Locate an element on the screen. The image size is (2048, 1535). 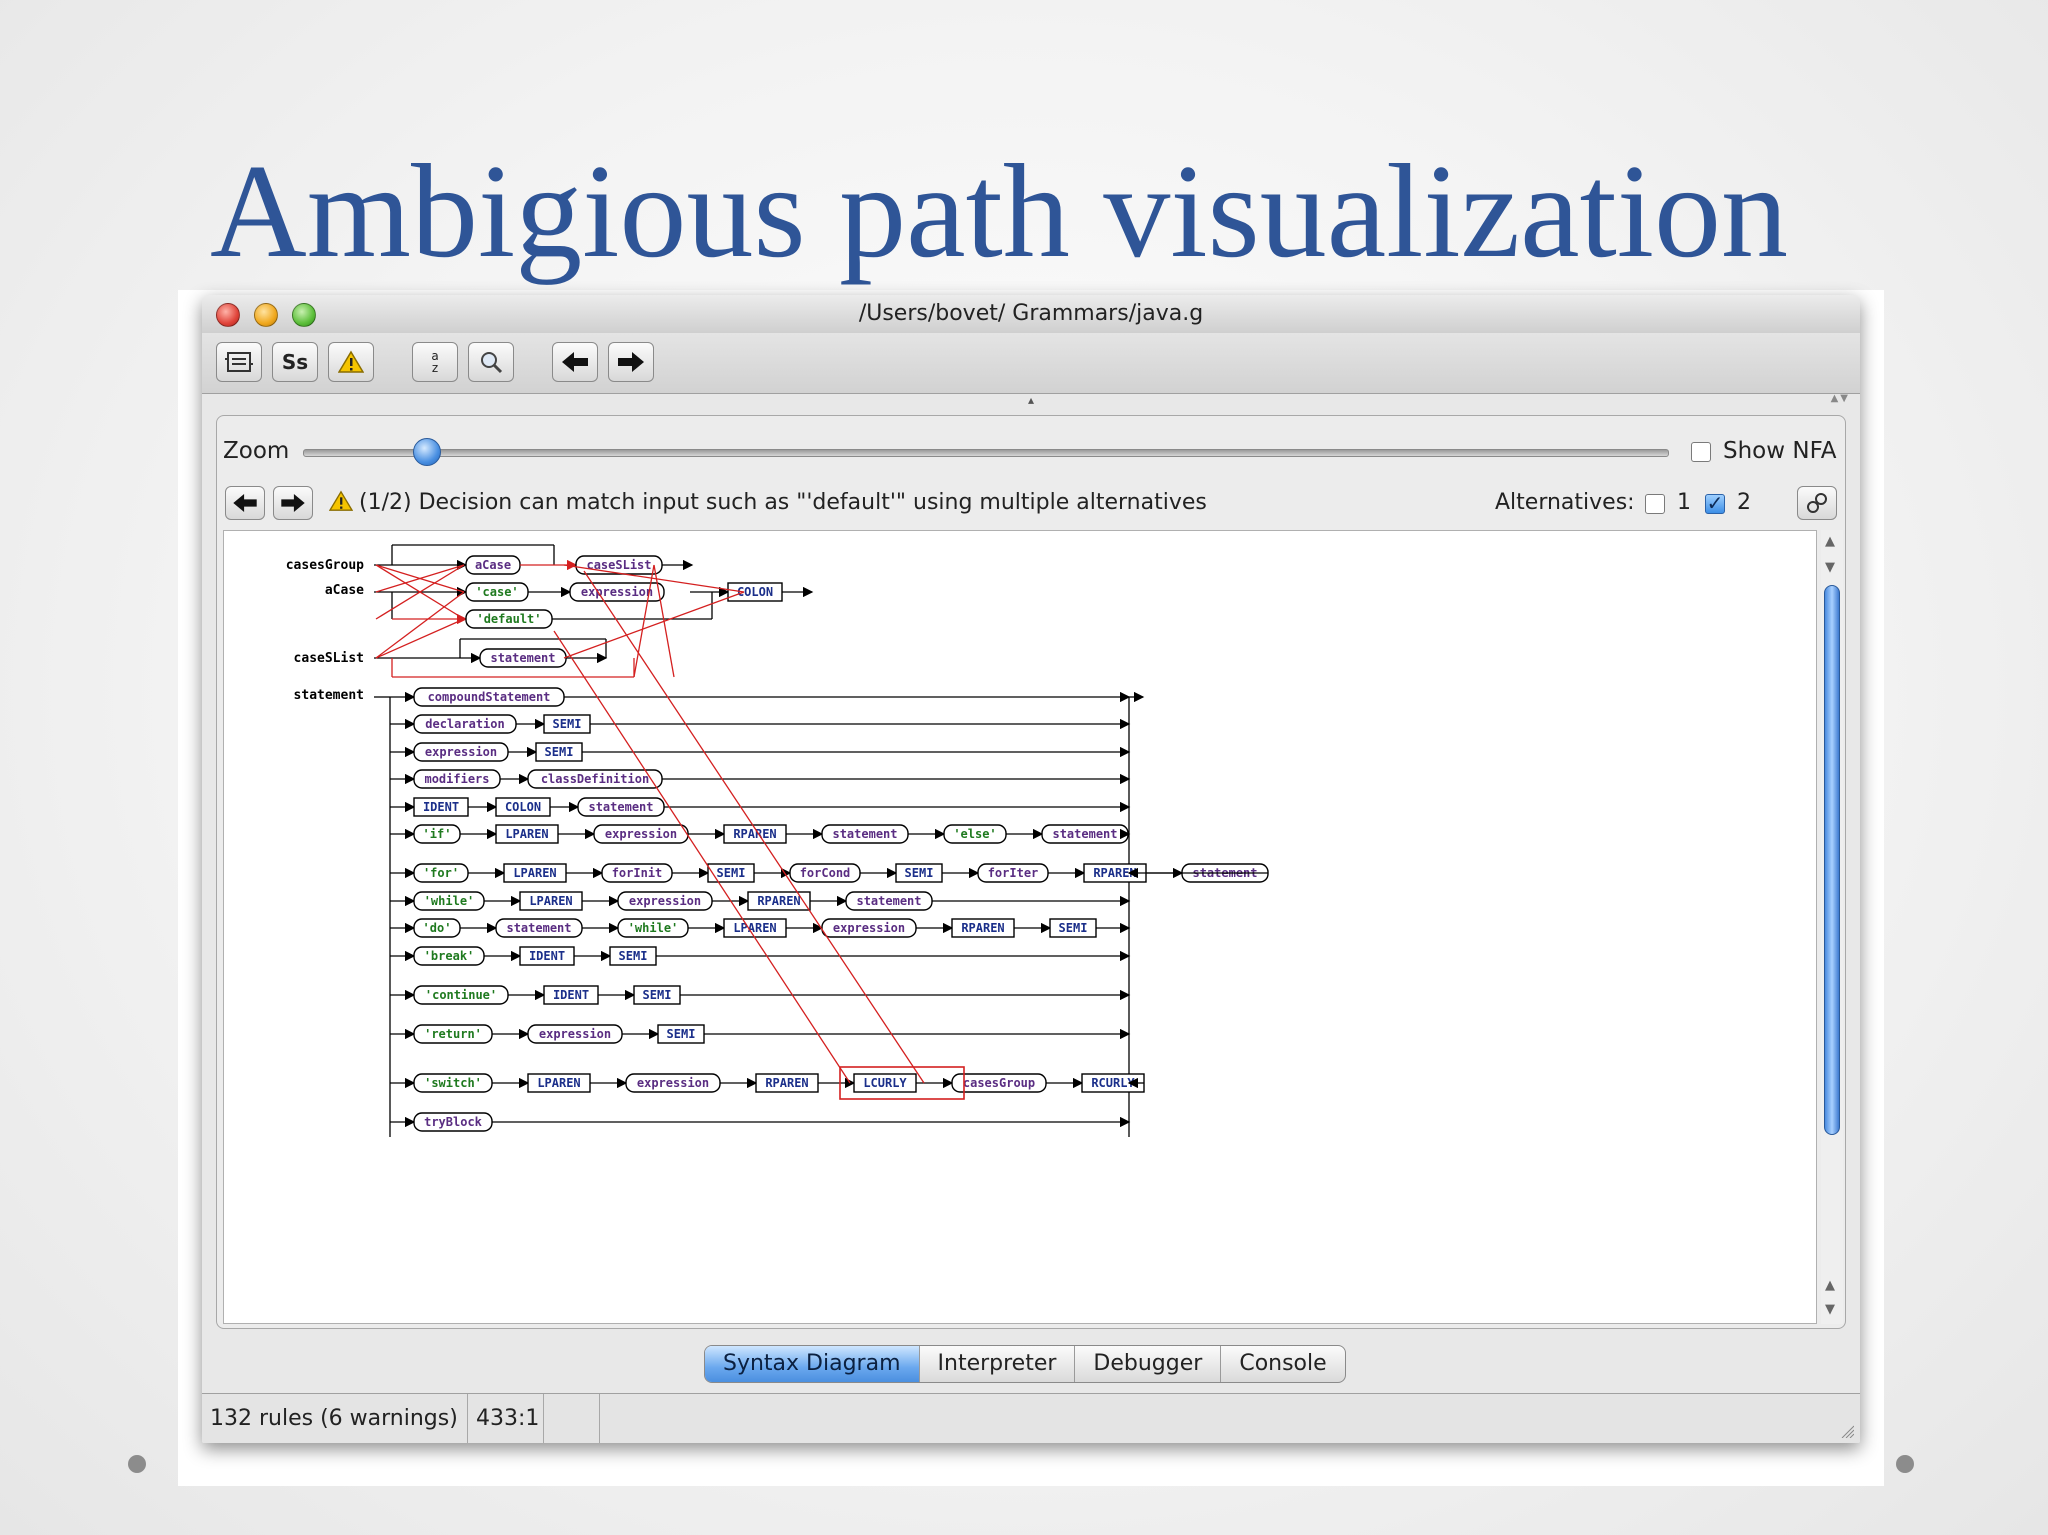
diagram-node-rule: forIter is located at coordinates (1013, 873).